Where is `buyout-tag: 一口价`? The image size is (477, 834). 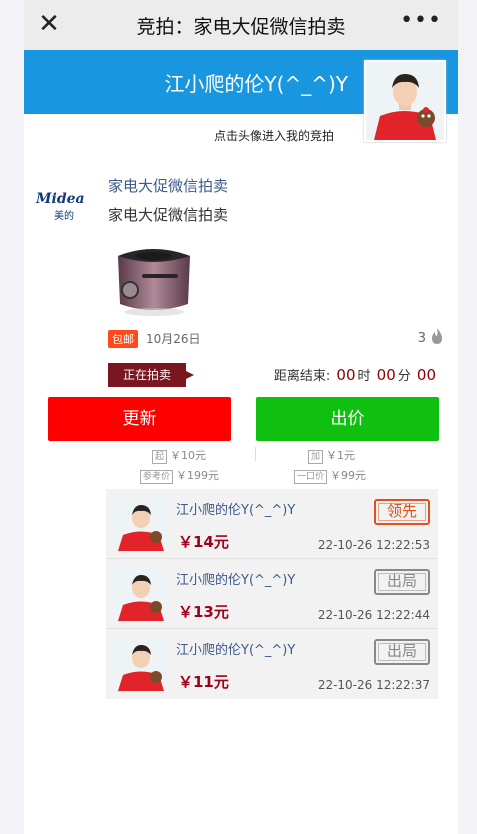
buyout-tag: 一口价 is located at coordinates (311, 477).